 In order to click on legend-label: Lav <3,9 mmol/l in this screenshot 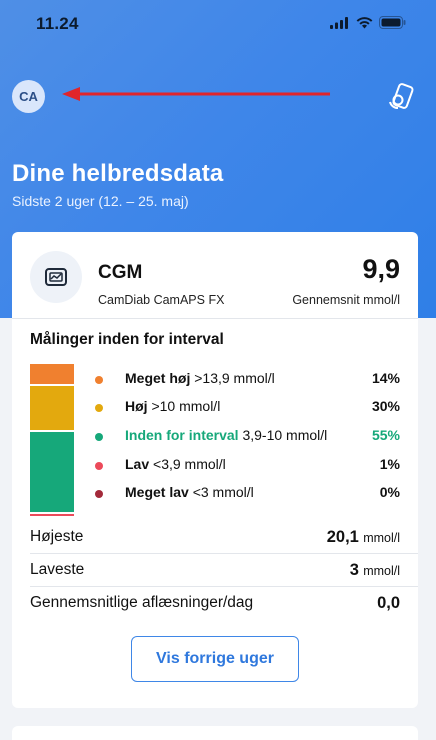, I will do `click(175, 464)`.